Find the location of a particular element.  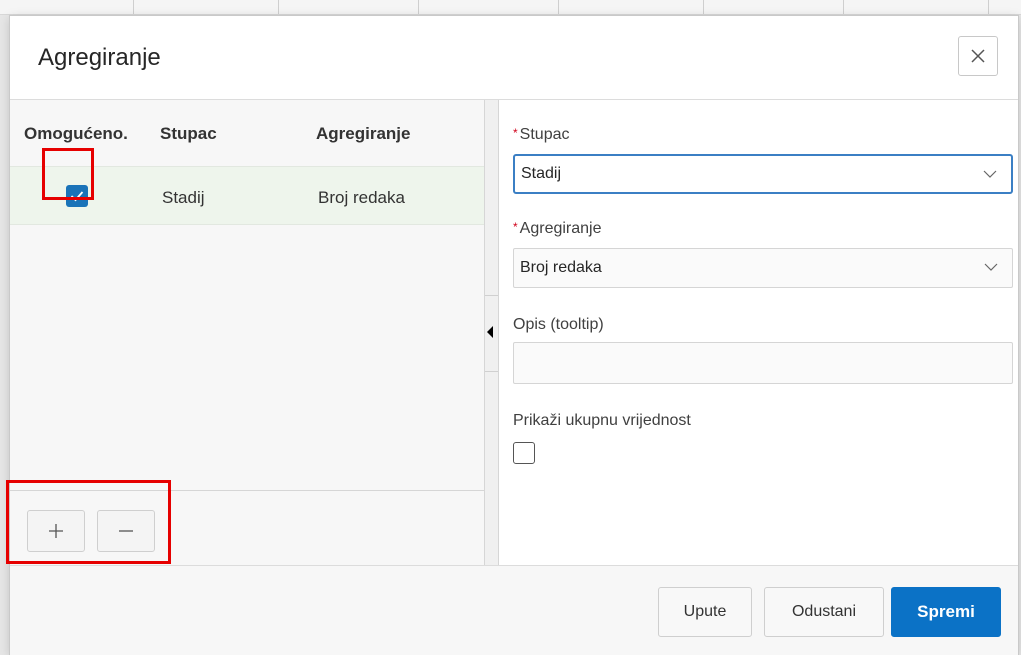

caret-left-icon is located at coordinates (490, 332).